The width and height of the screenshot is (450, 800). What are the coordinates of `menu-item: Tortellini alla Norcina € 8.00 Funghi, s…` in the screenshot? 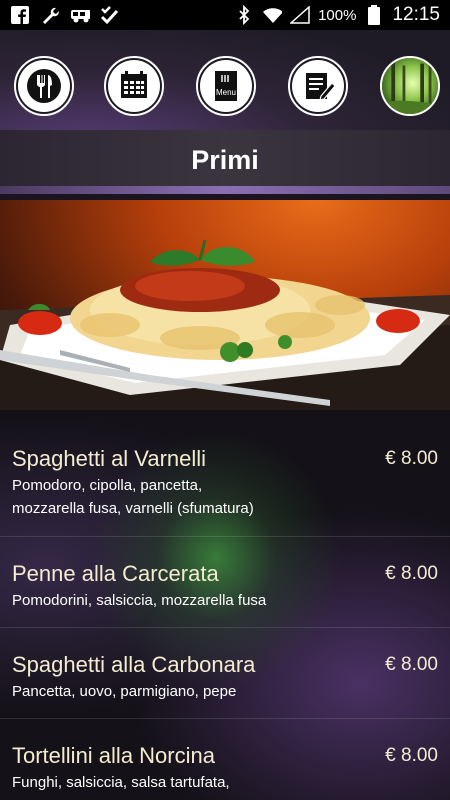 It's located at (225, 759).